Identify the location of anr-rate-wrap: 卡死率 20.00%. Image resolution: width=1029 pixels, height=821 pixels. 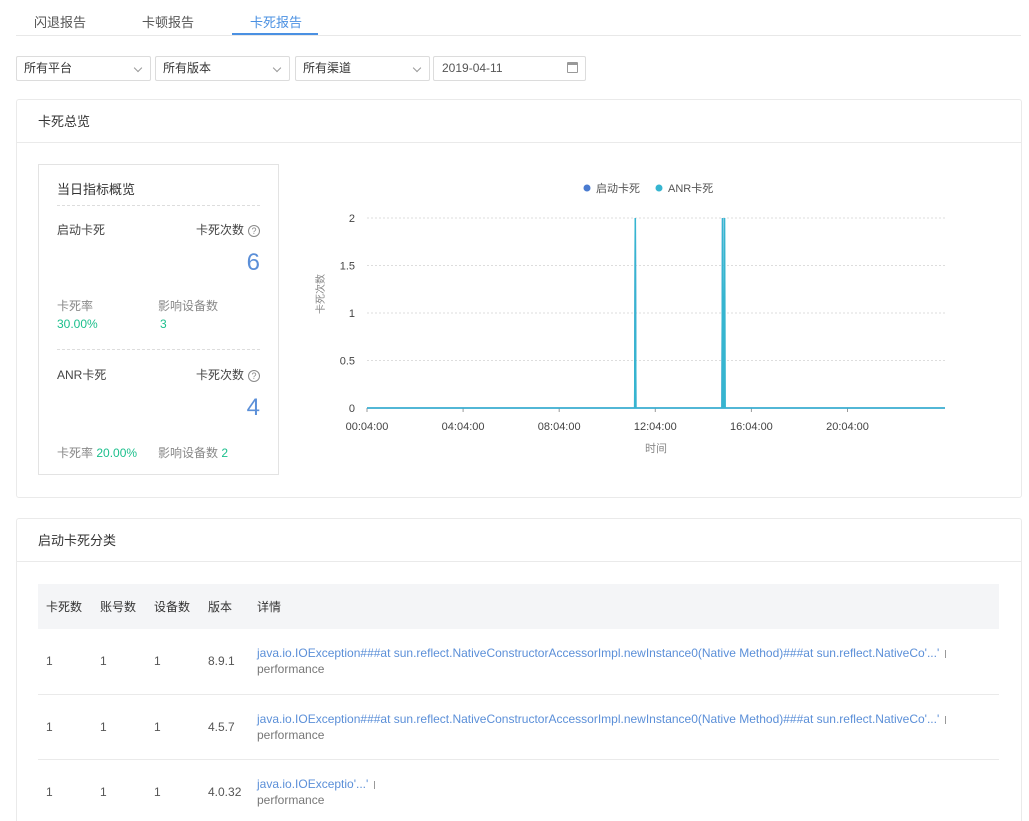
(97, 452).